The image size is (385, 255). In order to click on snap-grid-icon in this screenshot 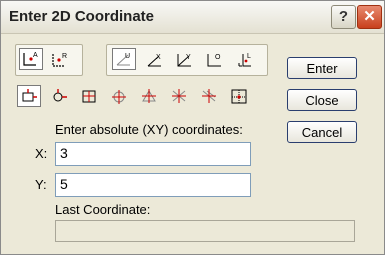, I will do `click(239, 96)`.